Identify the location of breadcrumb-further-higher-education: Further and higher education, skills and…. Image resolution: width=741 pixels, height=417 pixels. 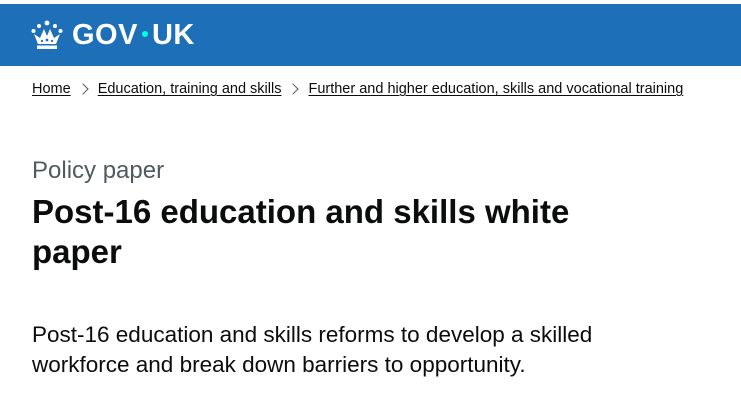
(495, 89).